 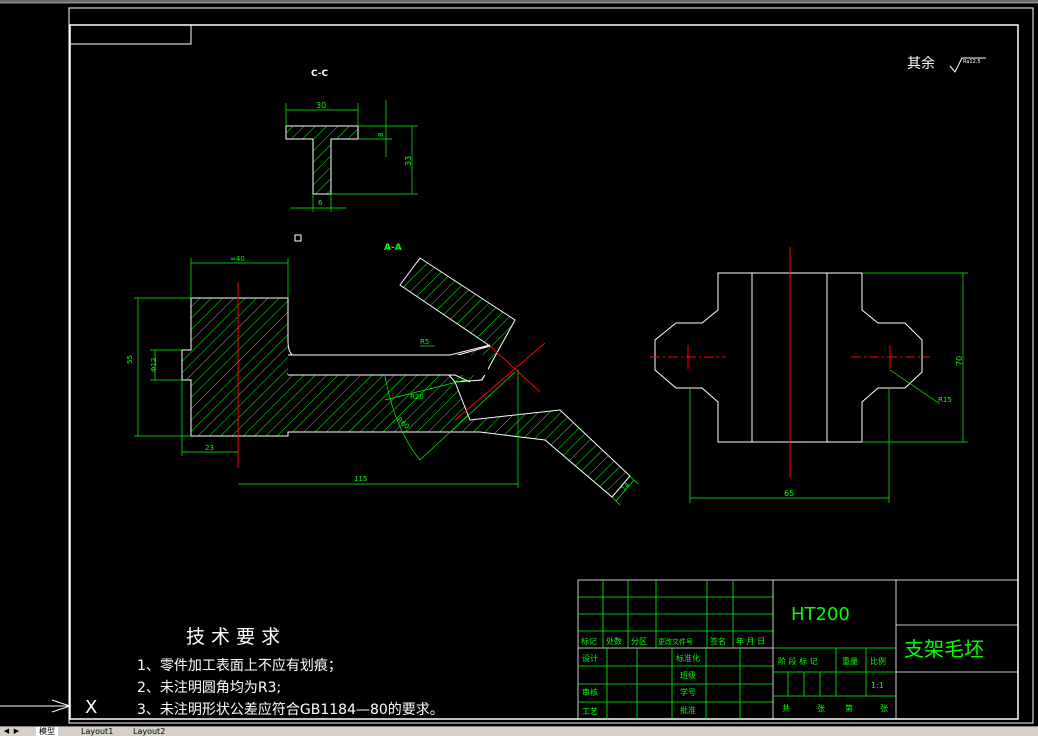 What do you see at coordinates (688, 675) in the screenshot?
I see `svg-text: 班级` at bounding box center [688, 675].